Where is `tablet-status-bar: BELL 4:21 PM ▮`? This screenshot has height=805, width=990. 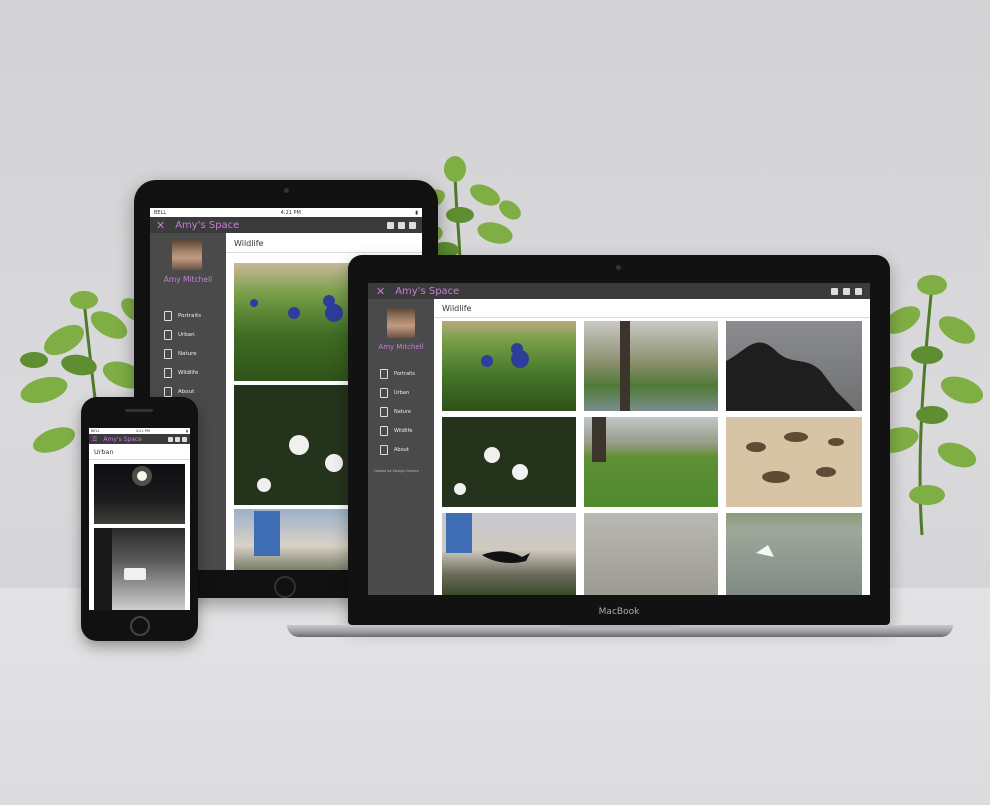
tablet-status-bar: BELL 4:21 PM ▮ is located at coordinates (286, 212).